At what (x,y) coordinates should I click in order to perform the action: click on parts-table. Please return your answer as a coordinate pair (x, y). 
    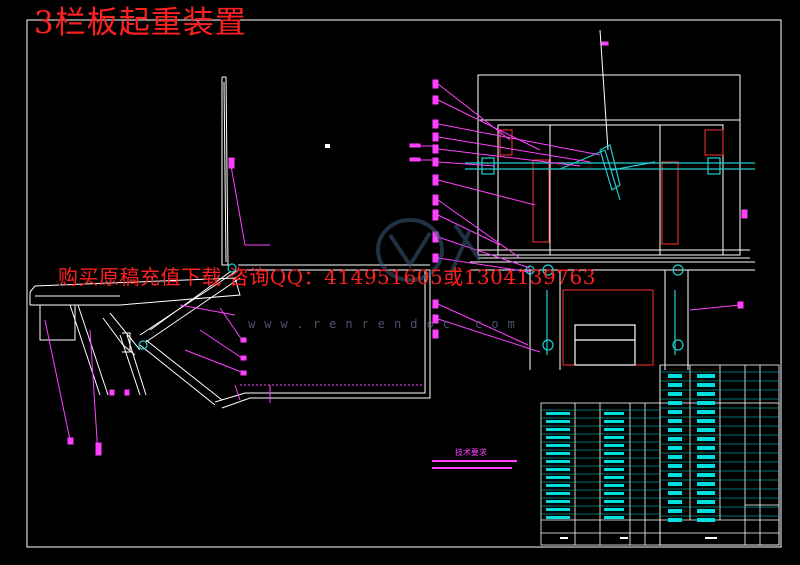
    Looking at the image, I should click on (660, 455).